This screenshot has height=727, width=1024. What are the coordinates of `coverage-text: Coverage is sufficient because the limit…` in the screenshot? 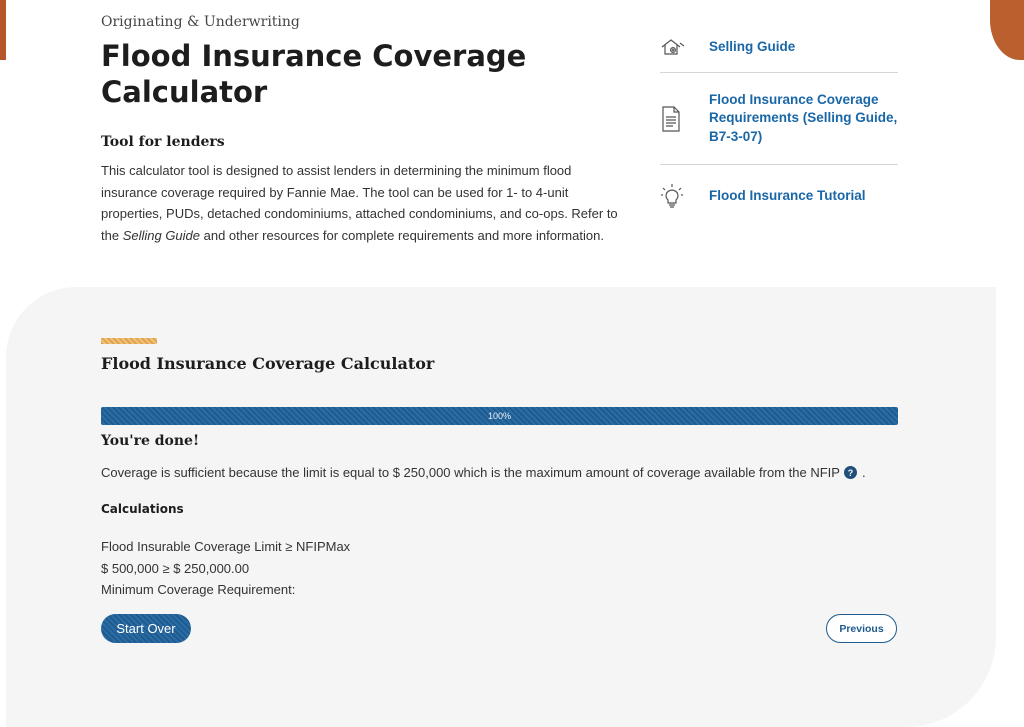 It's located at (470, 472).